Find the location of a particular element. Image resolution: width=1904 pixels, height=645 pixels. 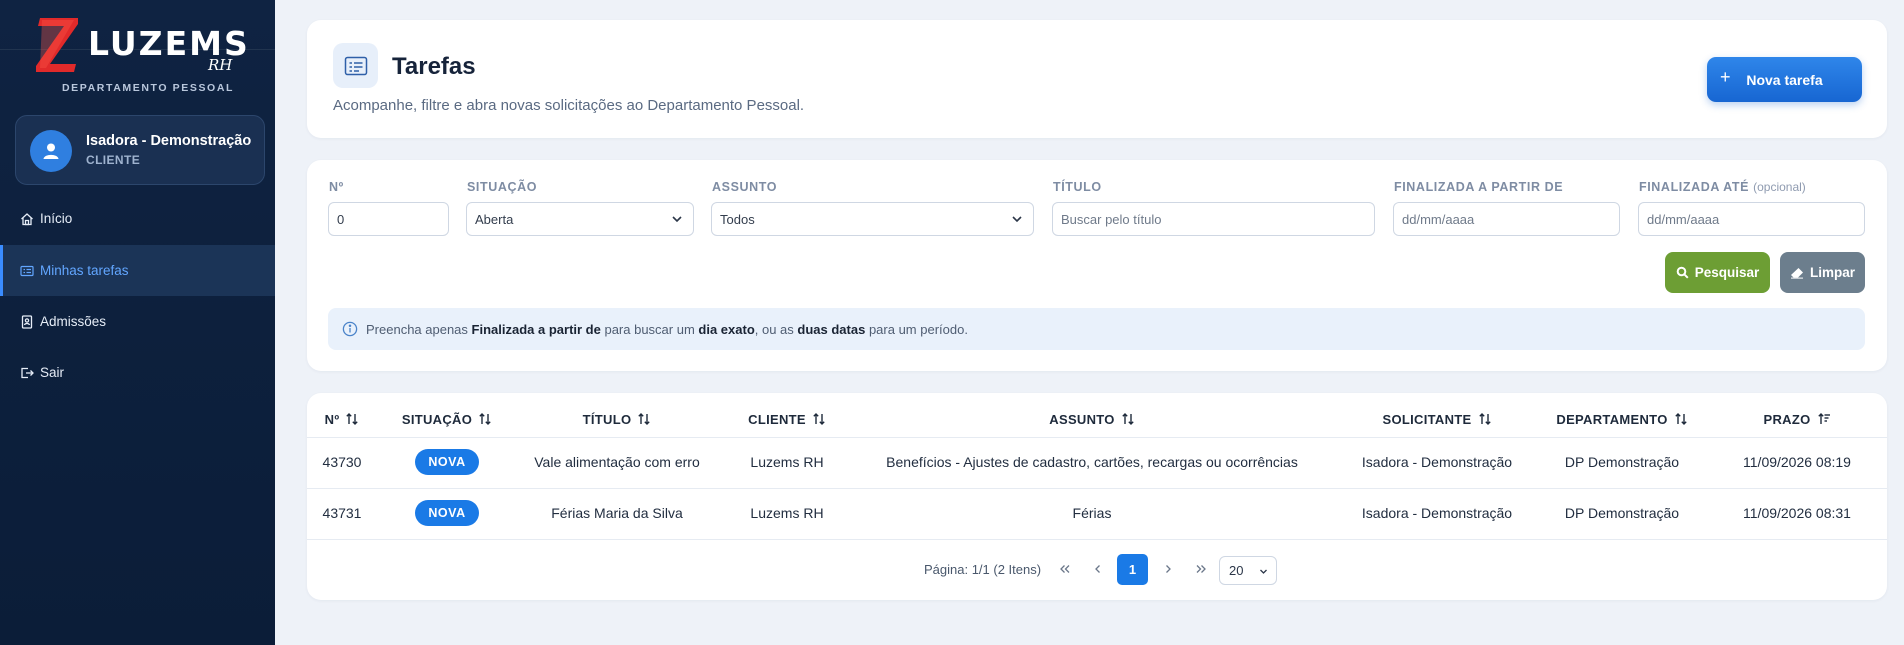

cell-title: Férias Maria da Silva is located at coordinates (617, 513).